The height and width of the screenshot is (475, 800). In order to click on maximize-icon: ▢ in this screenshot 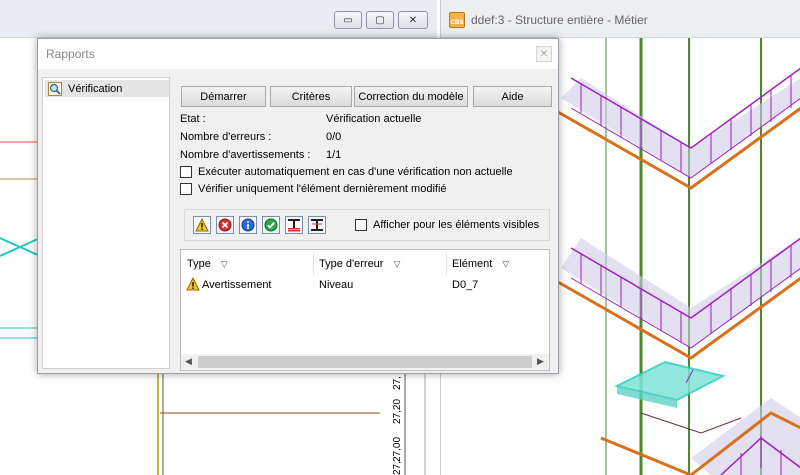, I will do `click(380, 20)`.